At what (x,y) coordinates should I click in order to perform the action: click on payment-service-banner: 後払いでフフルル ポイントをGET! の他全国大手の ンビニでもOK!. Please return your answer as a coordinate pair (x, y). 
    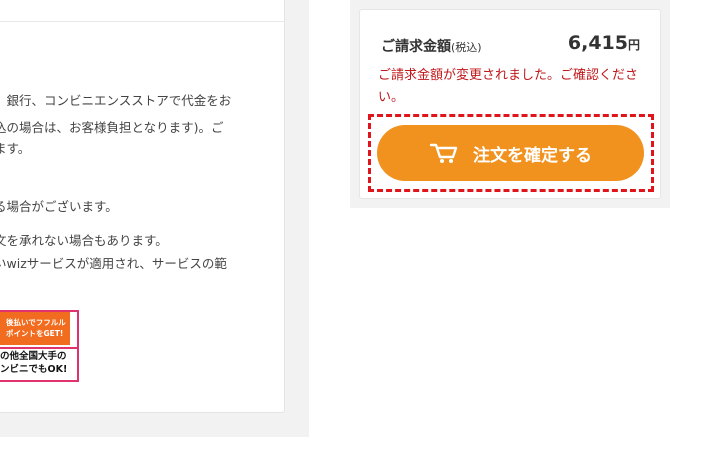
    Looking at the image, I should click on (39, 346).